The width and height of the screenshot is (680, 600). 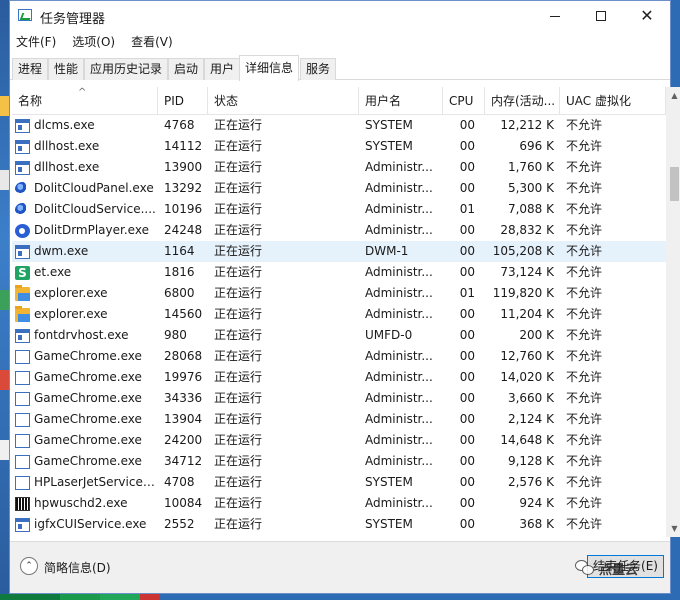 I want to click on menu-file: 文件(F), so click(x=36, y=42).